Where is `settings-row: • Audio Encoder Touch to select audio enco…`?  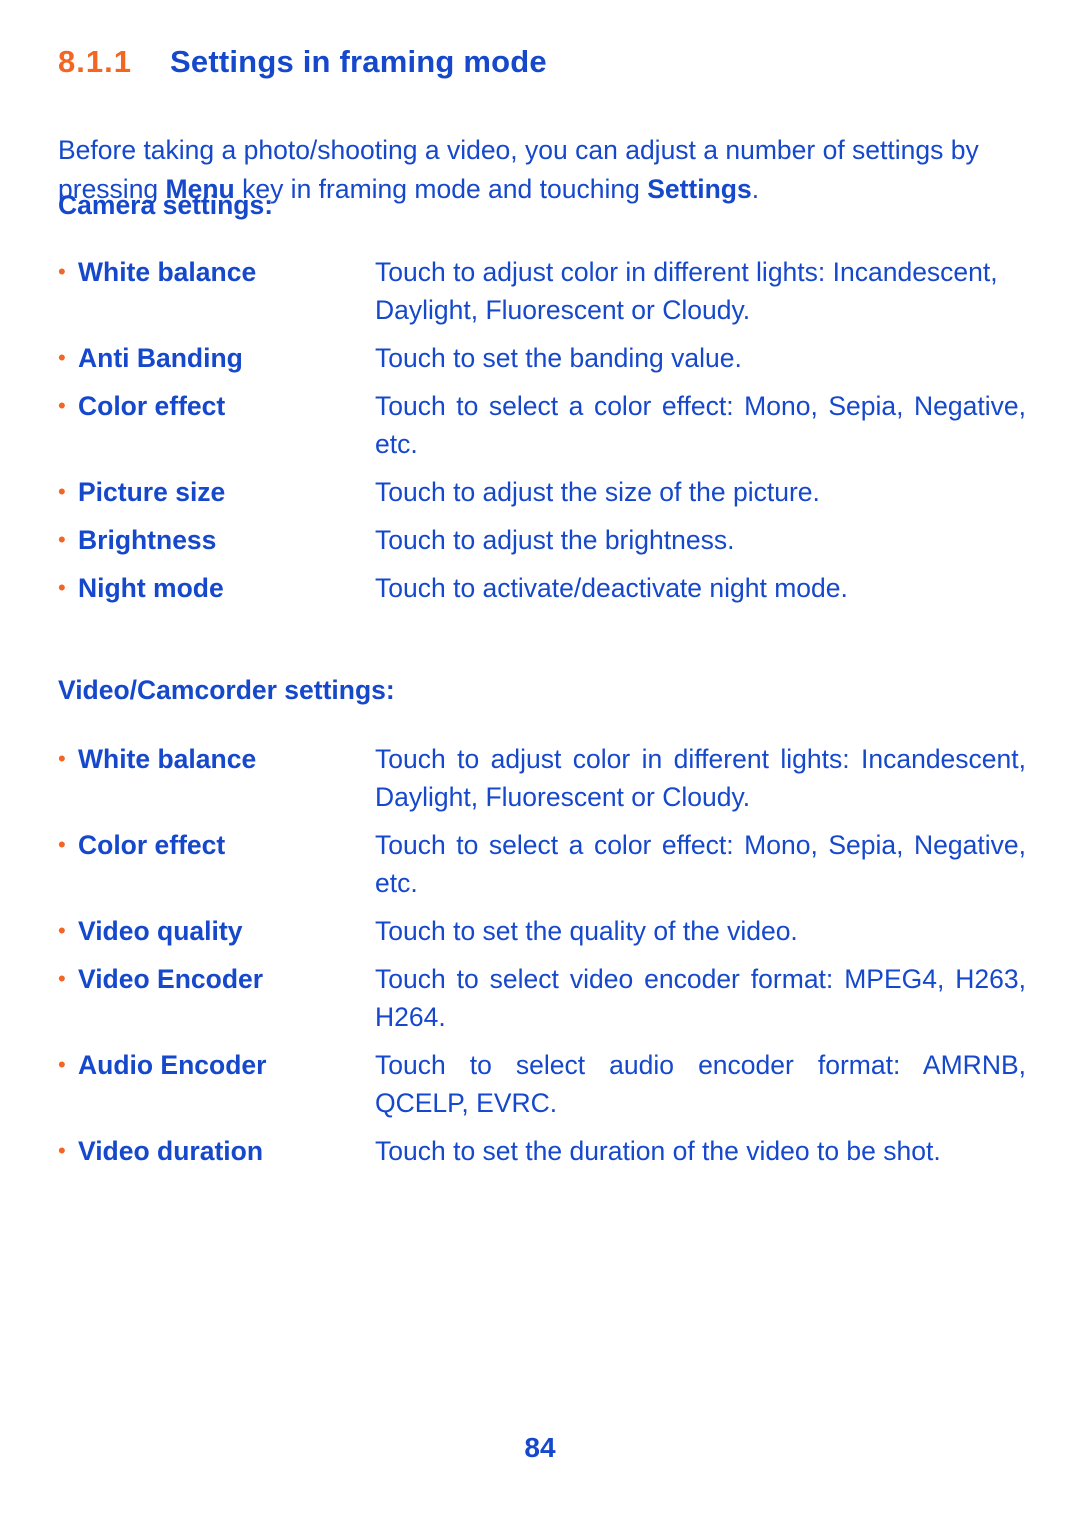
settings-row: • Audio Encoder Touch to select audio enco… is located at coordinates (542, 1084).